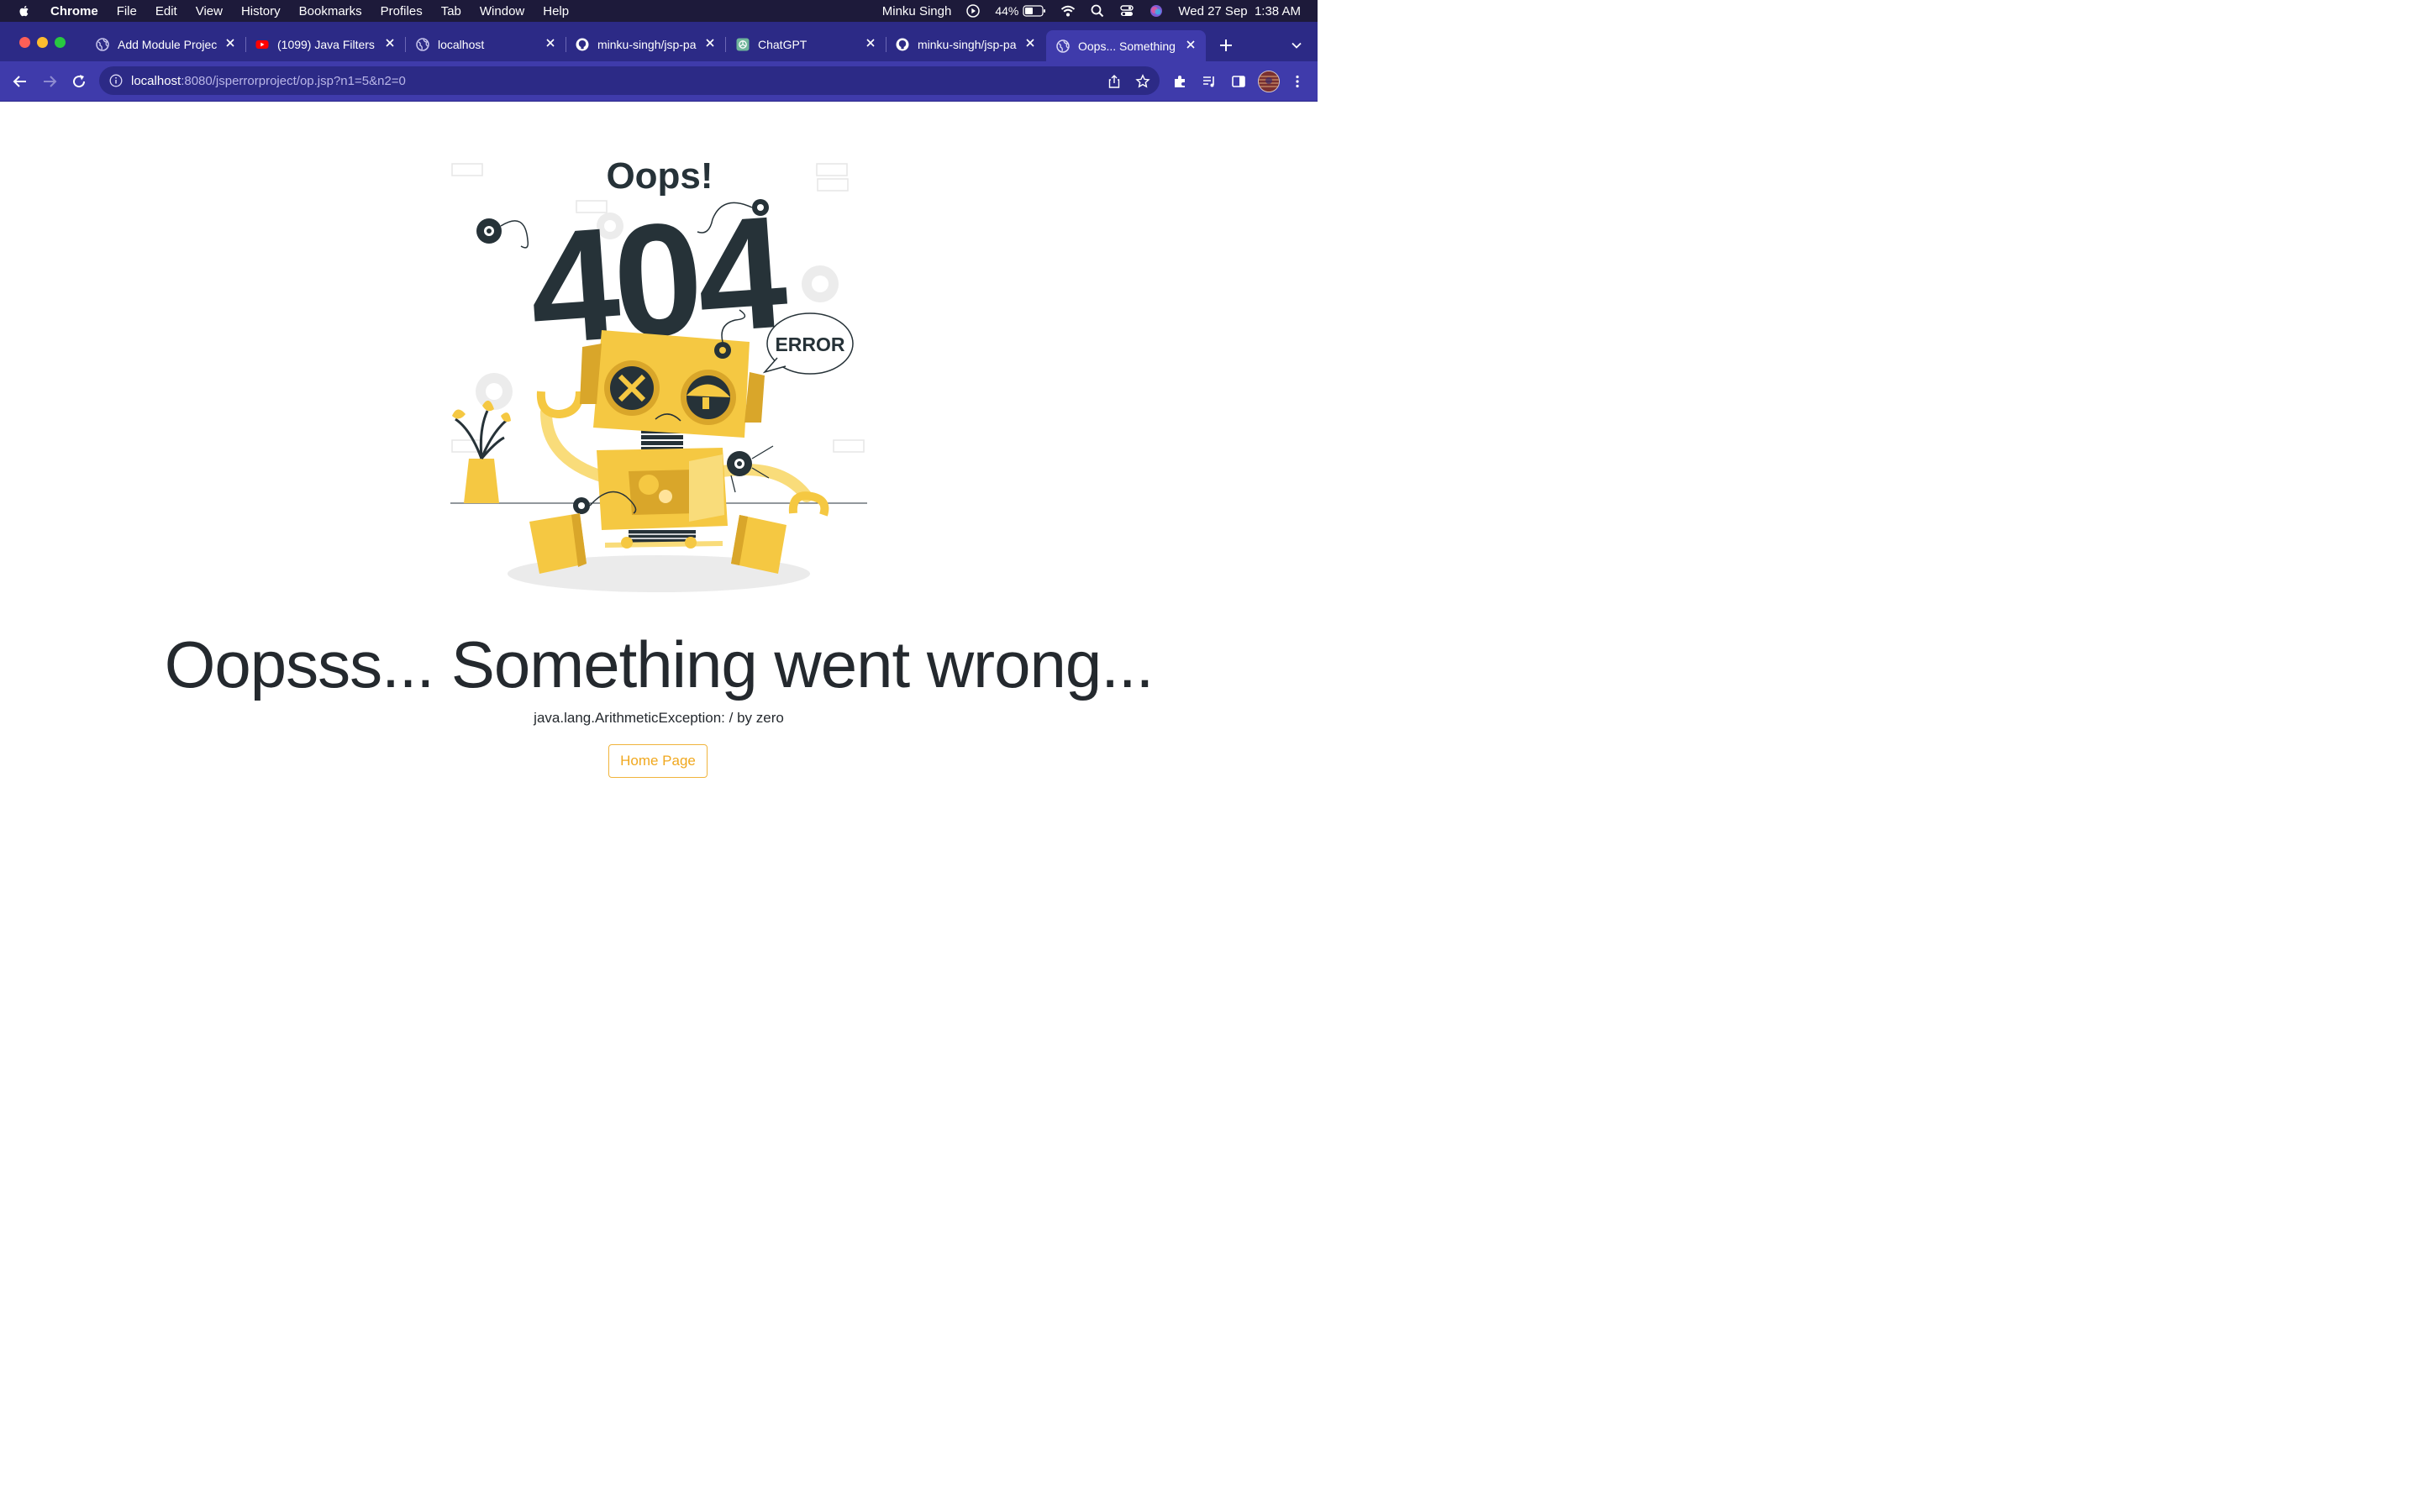  What do you see at coordinates (157, 80) in the screenshot?
I see `url-host: localhost` at bounding box center [157, 80].